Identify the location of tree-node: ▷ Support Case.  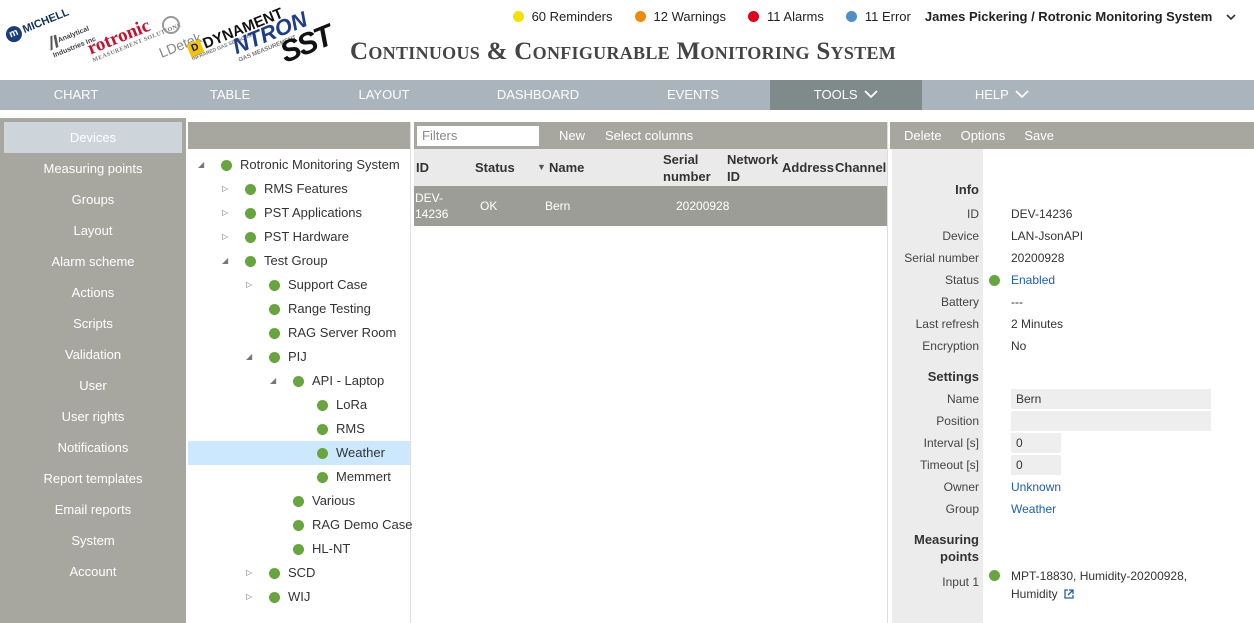
(299, 285).